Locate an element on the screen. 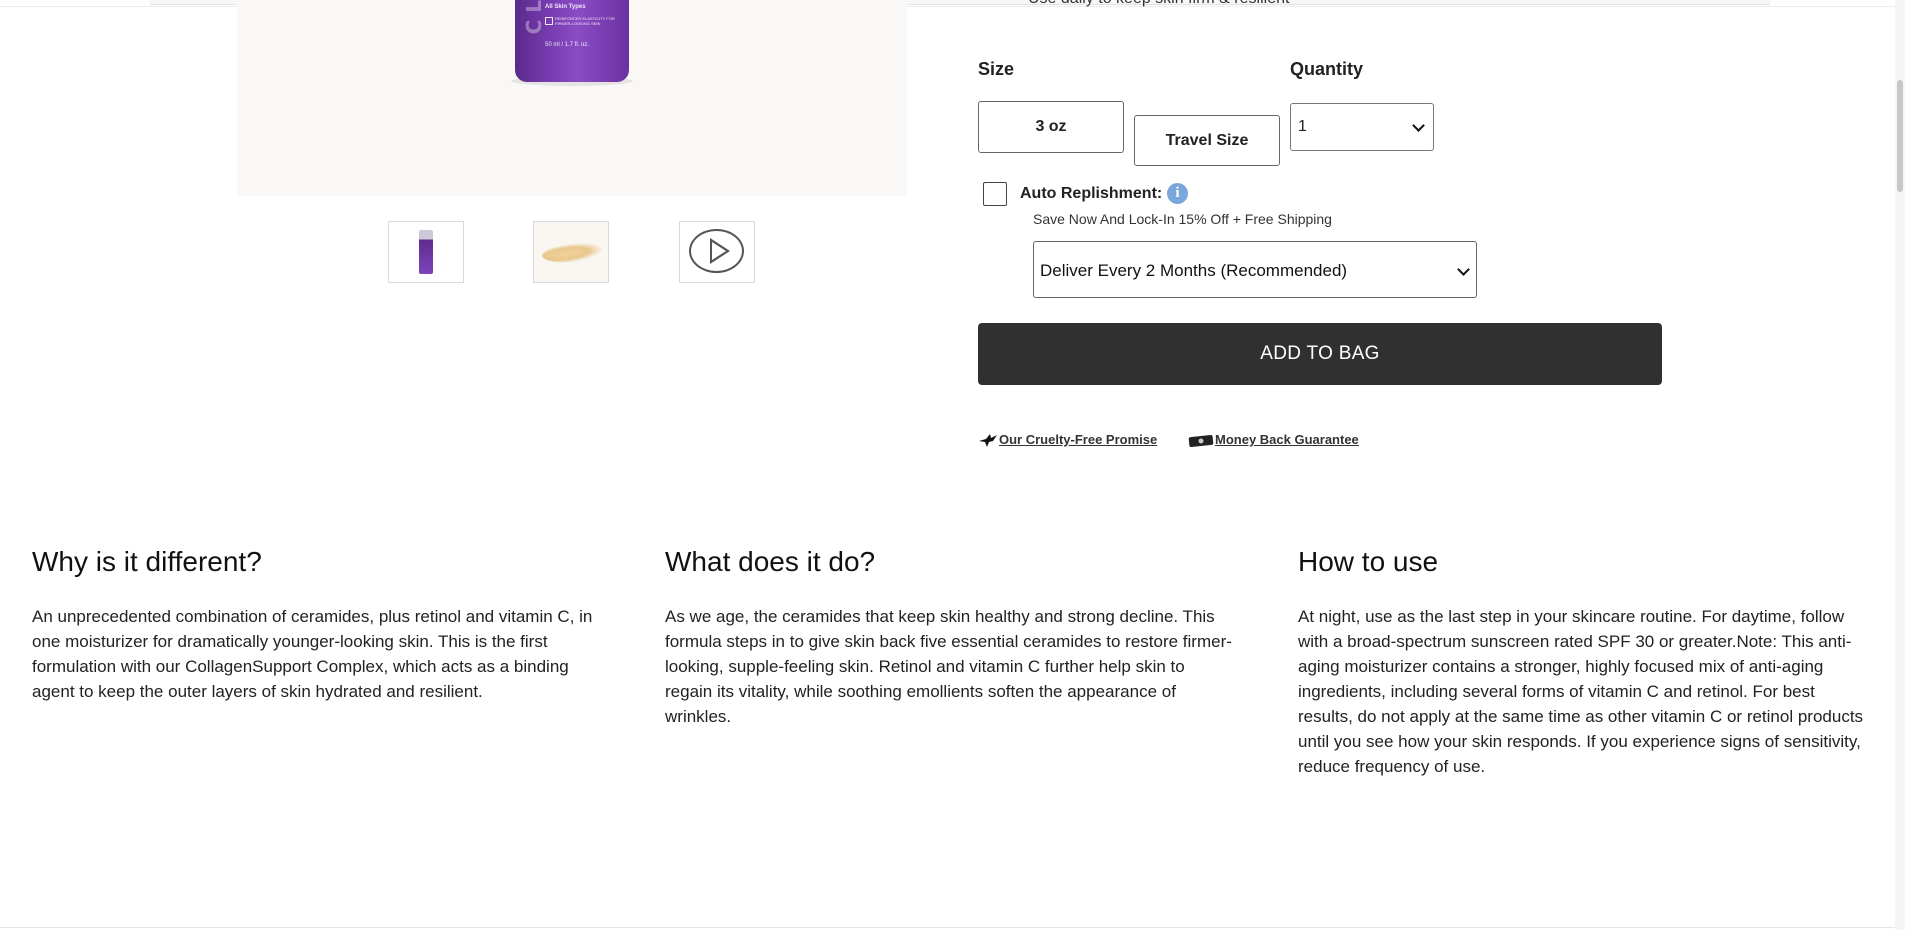 The width and height of the screenshot is (1905, 930). jar-skin-type-text: All Skin Types is located at coordinates (565, 7).